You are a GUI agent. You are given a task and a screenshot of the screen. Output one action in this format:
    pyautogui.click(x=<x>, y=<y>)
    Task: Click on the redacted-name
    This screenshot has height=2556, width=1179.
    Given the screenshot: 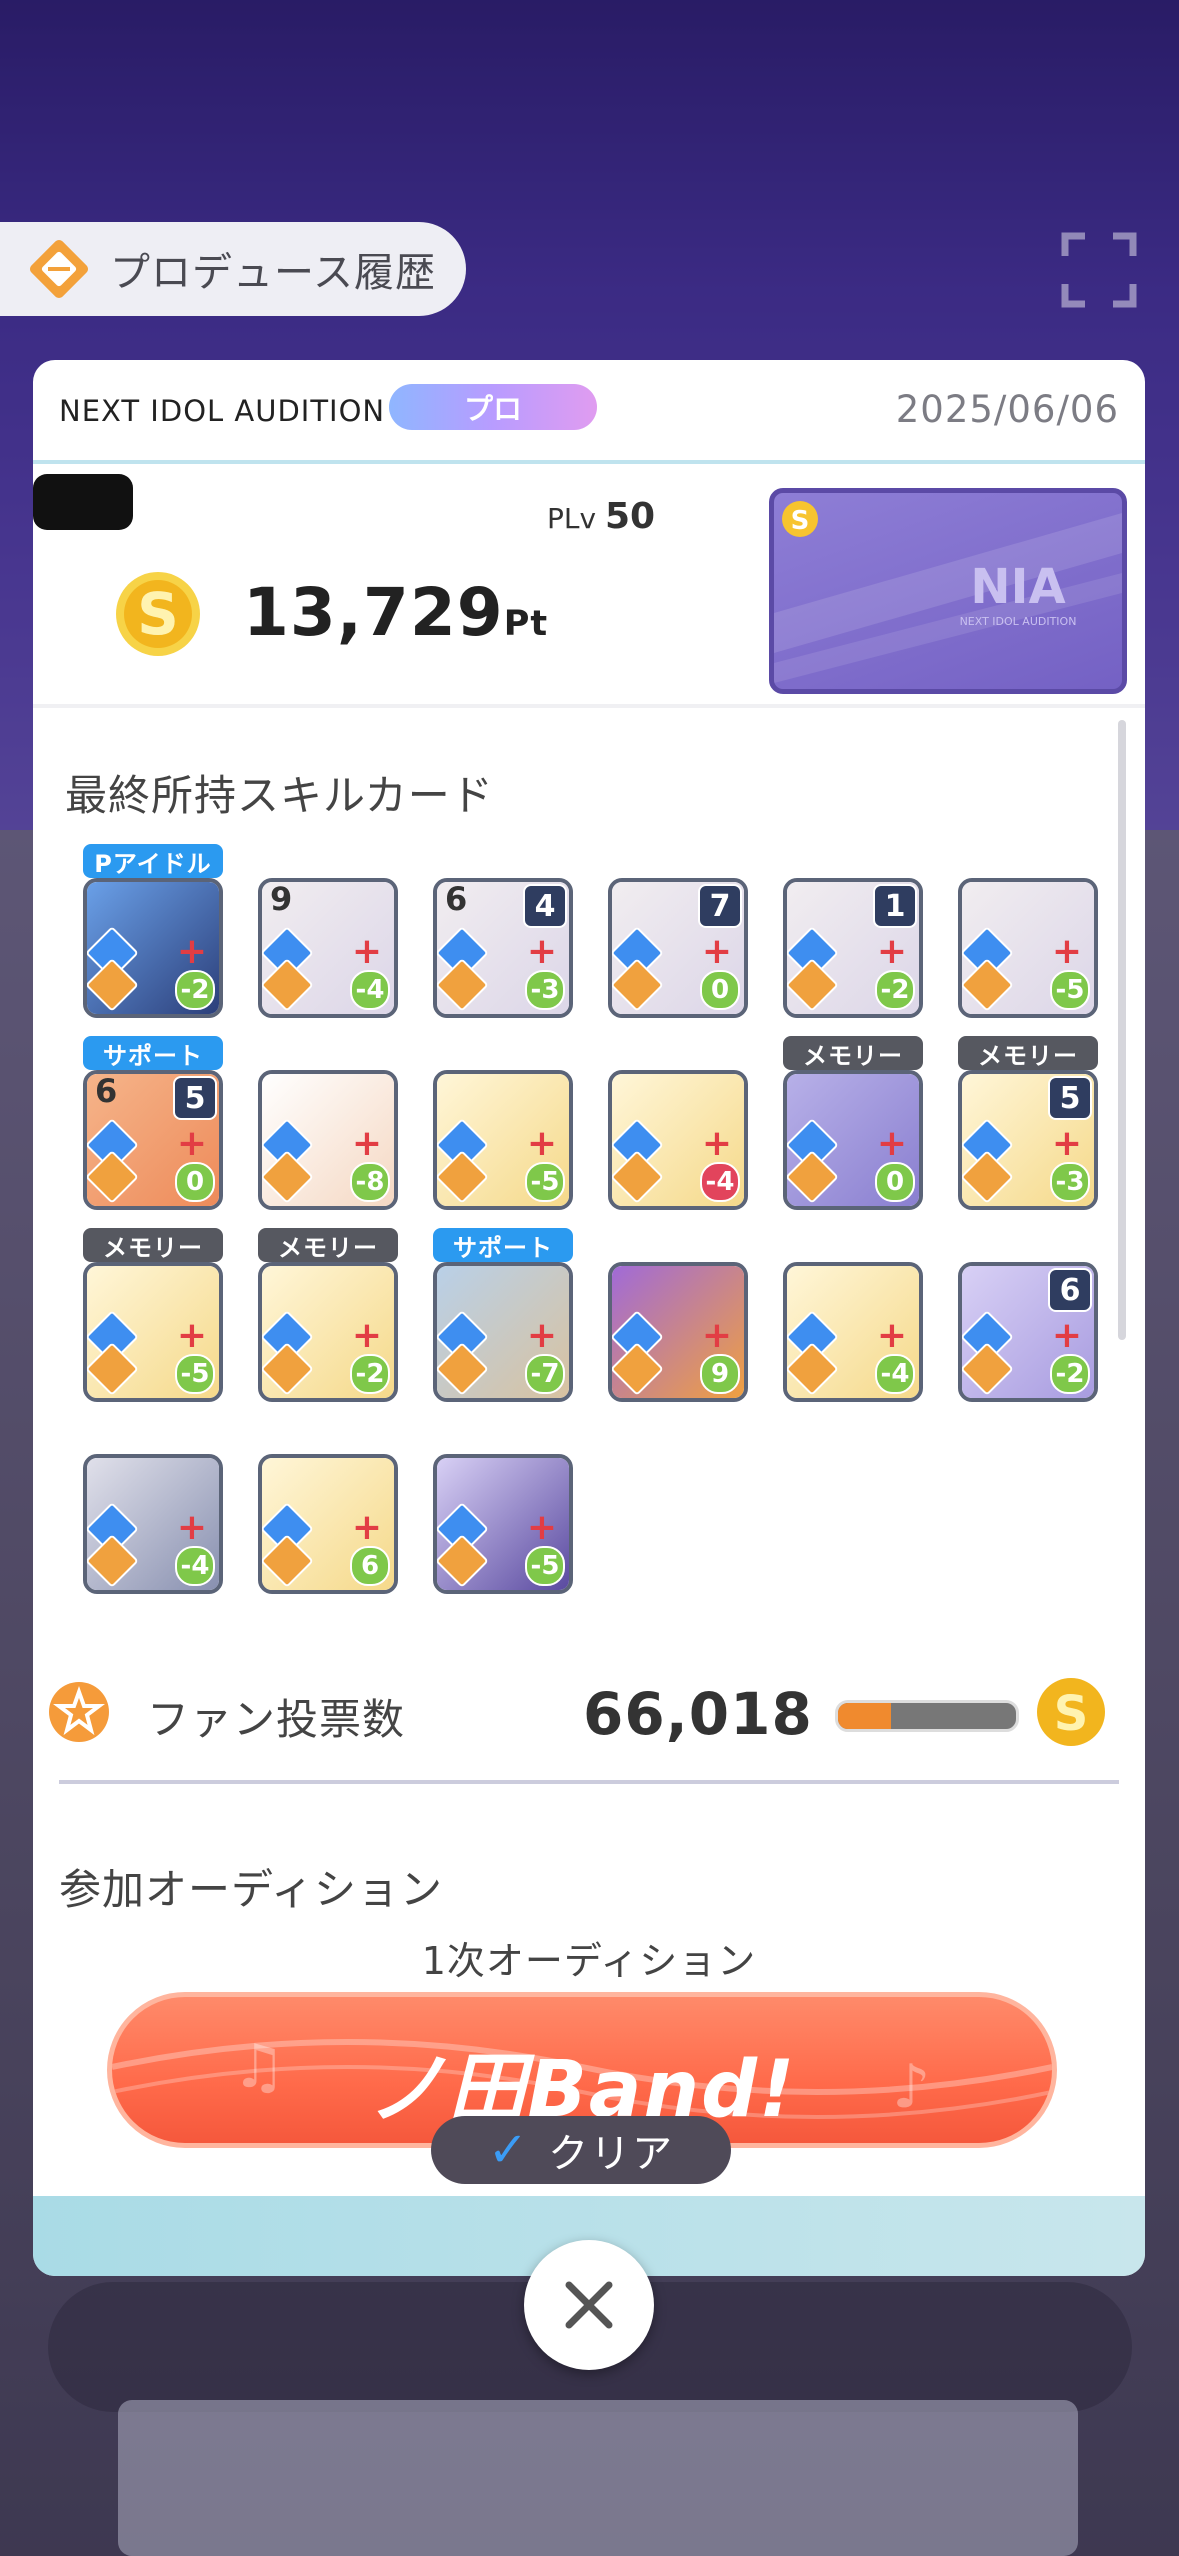 What is the action you would take?
    pyautogui.click(x=83, y=502)
    